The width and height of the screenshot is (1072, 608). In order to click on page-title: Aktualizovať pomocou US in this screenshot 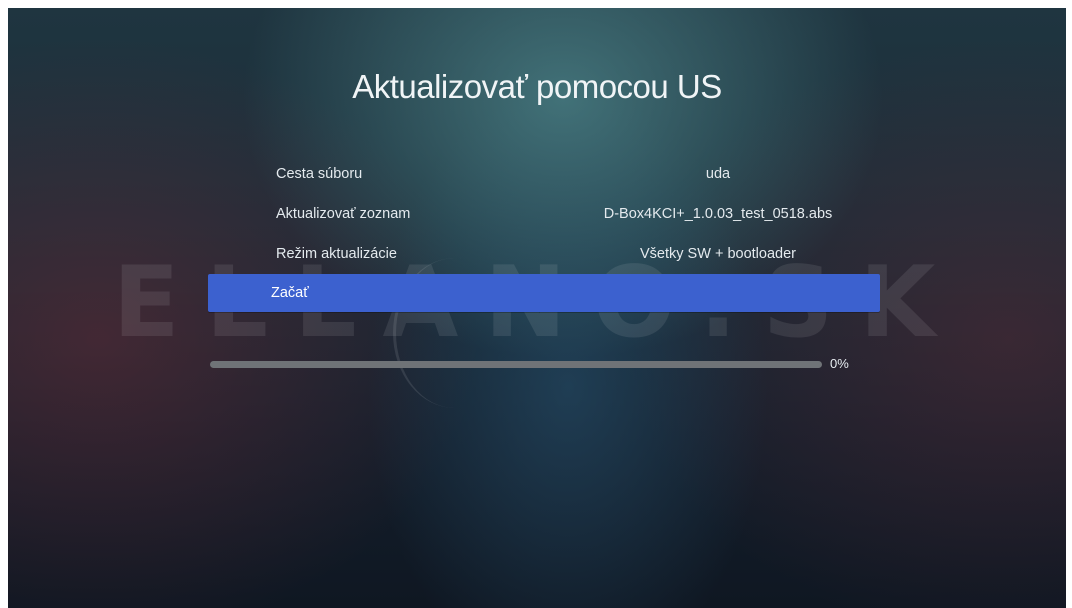, I will do `click(537, 86)`.